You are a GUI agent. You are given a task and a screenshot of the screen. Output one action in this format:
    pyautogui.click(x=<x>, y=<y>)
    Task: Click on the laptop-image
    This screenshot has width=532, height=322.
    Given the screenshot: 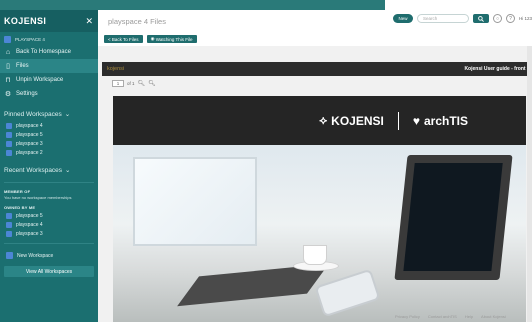 What is the action you would take?
    pyautogui.click(x=453, y=217)
    